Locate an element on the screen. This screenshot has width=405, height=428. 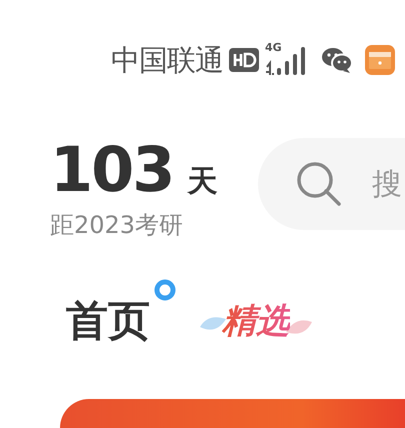
chat-bubbles-icon is located at coordinates (337, 60).